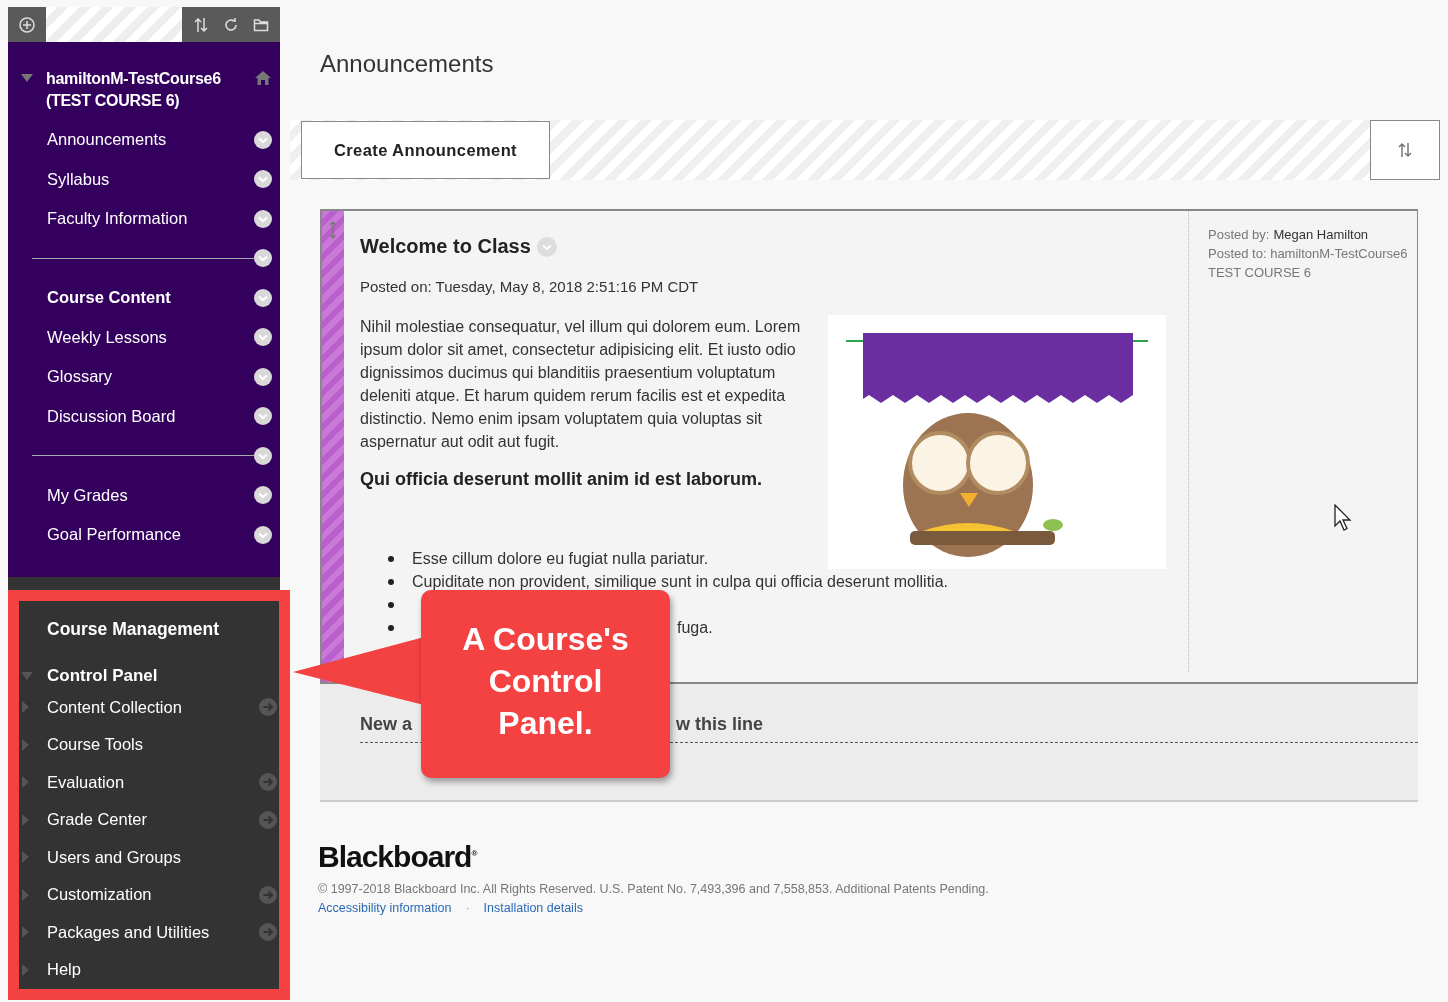 The image size is (1448, 1002). Describe the element at coordinates (545, 684) in the screenshot. I see `callout: A Course's Control Panel.` at that location.